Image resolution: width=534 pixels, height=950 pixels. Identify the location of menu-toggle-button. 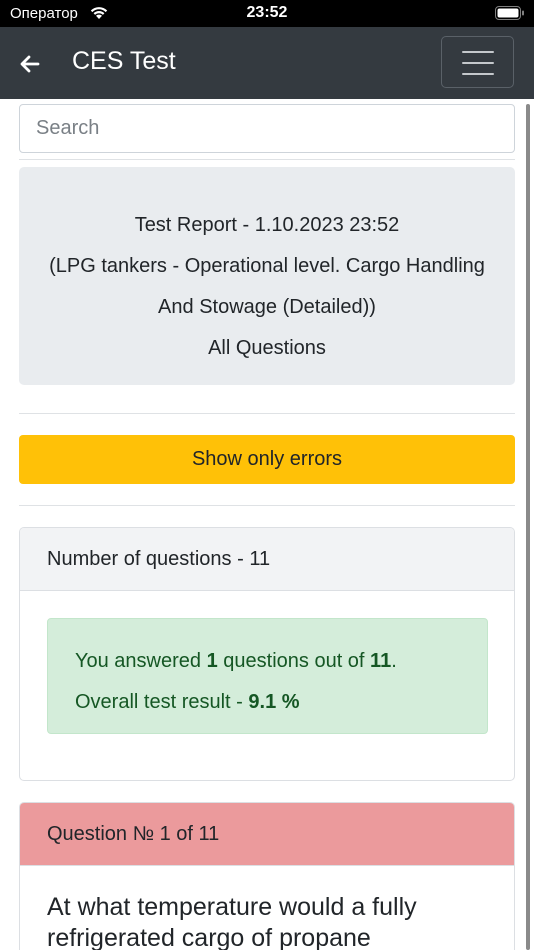
(477, 62).